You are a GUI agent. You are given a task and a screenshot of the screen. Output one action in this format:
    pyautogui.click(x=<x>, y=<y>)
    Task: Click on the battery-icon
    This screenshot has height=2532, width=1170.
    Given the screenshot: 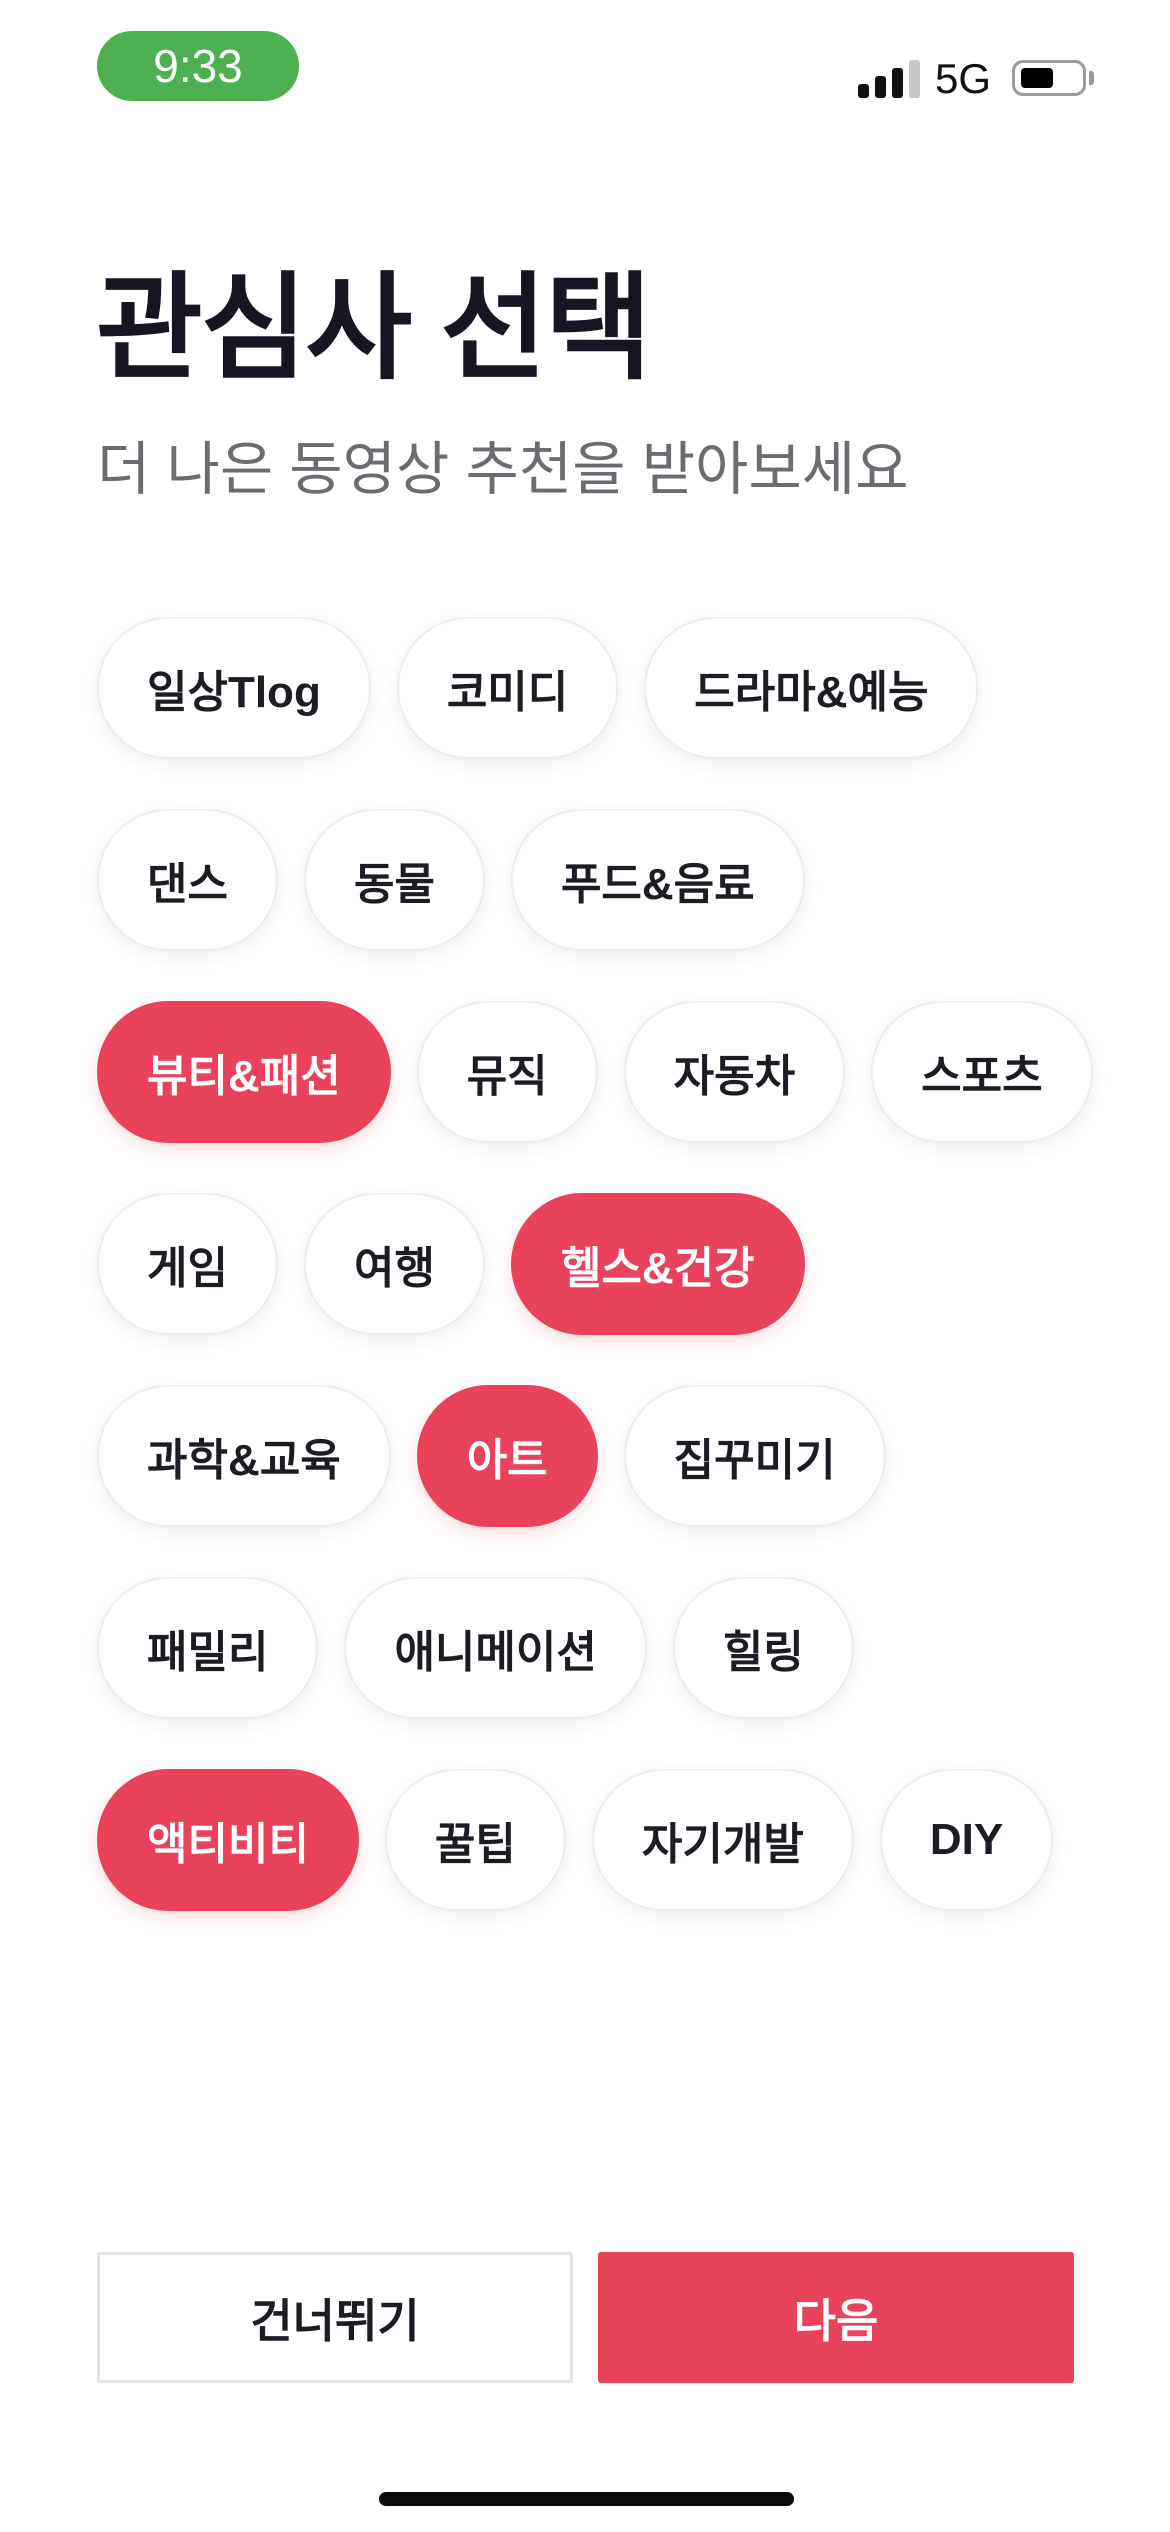 What is the action you would take?
    pyautogui.click(x=1049, y=78)
    